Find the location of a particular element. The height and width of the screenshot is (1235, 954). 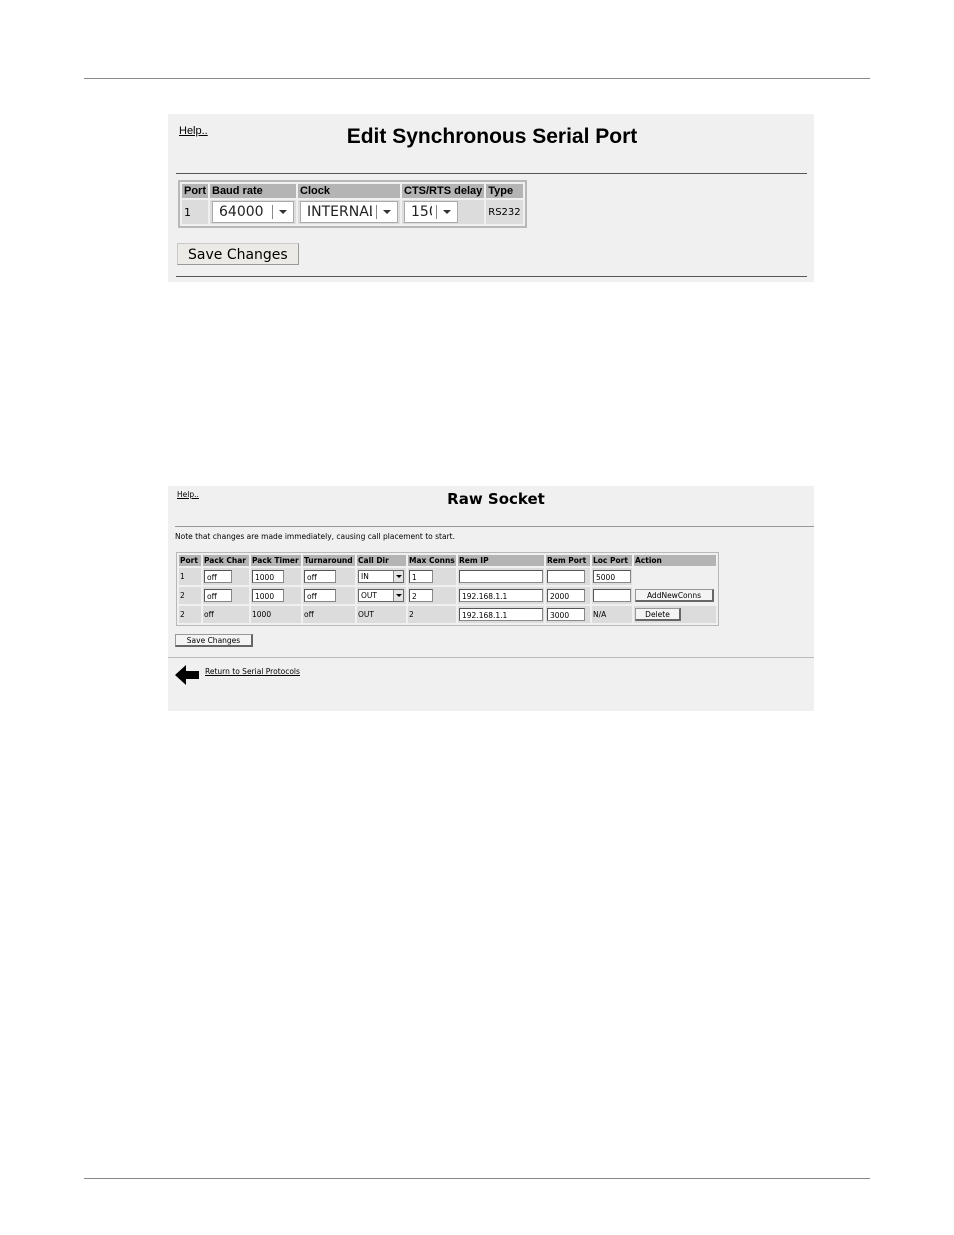

call-dir-select: OUT is located at coordinates (381, 595).